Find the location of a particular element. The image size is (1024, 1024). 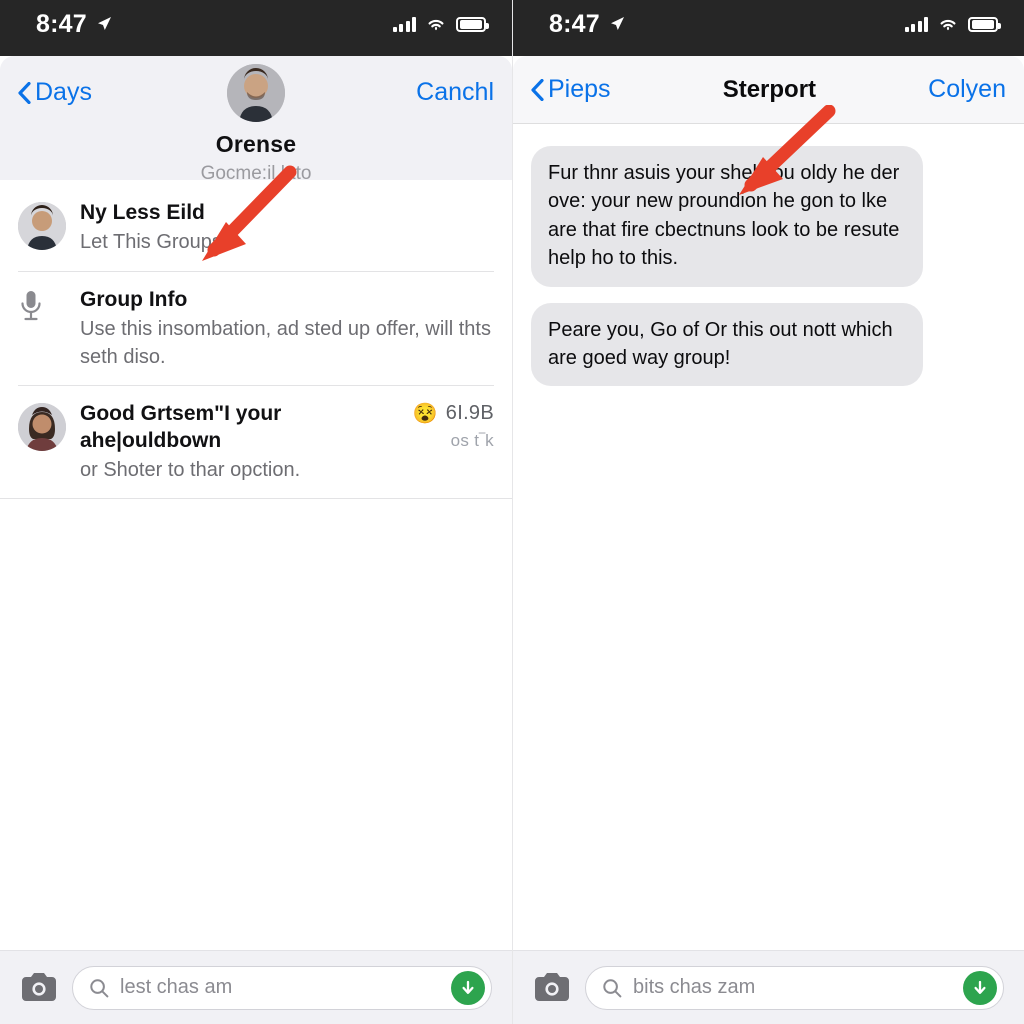

search-input-value: lest chas am is located at coordinates (176, 987).